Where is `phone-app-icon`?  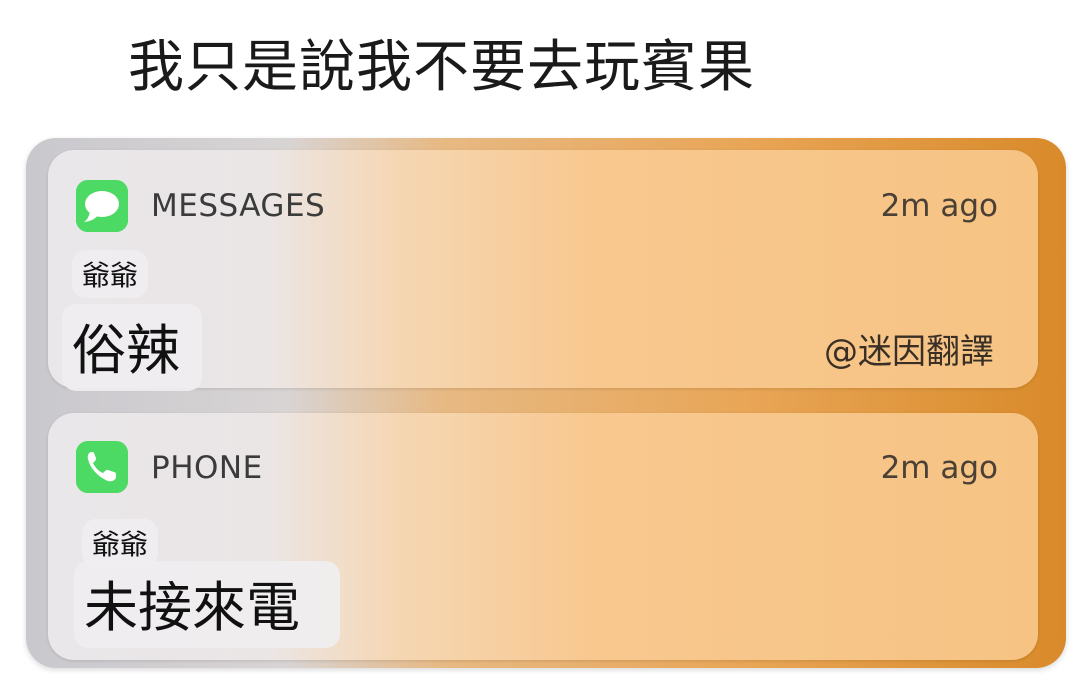
phone-app-icon is located at coordinates (102, 467).